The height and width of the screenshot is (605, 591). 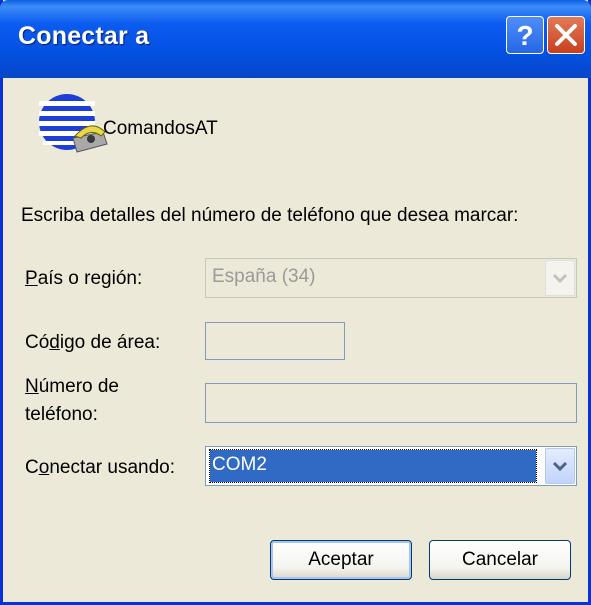 I want to click on phone-label-line1: Número de, so click(x=72, y=386).